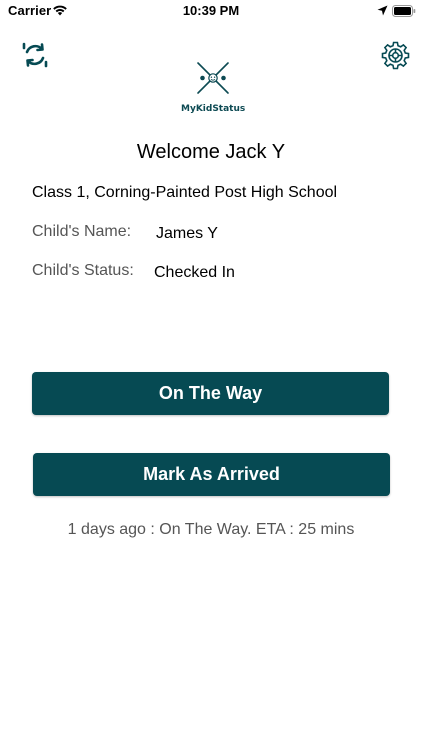 This screenshot has width=422, height=750. I want to click on status-bar: Carrier 10:39 PM, so click(211, 11).